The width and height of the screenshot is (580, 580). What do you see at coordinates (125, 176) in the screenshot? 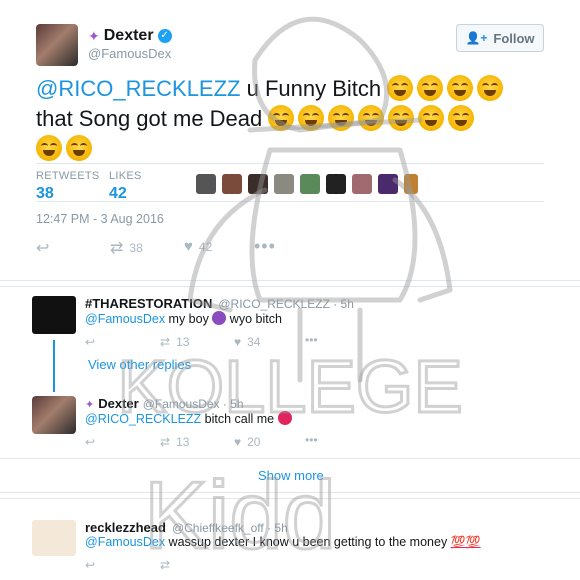
I see `likes-label: LIKES` at bounding box center [125, 176].